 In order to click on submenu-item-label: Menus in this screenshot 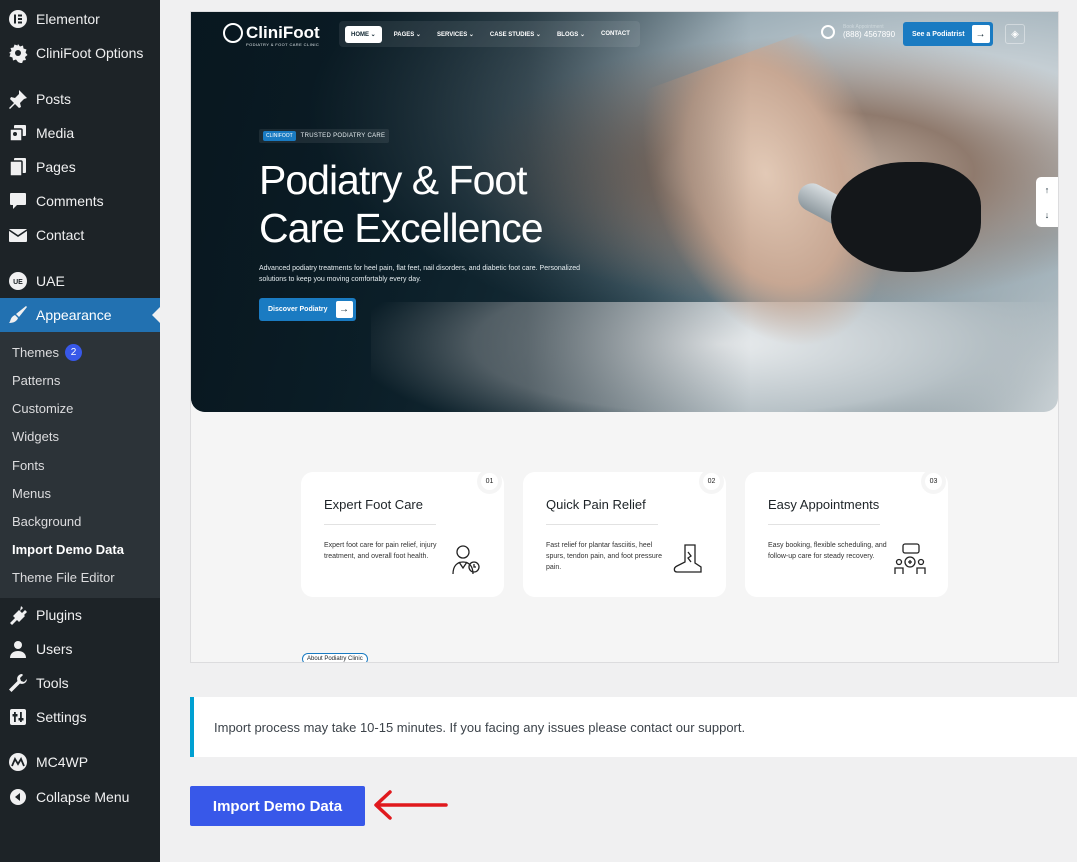, I will do `click(32, 493)`.